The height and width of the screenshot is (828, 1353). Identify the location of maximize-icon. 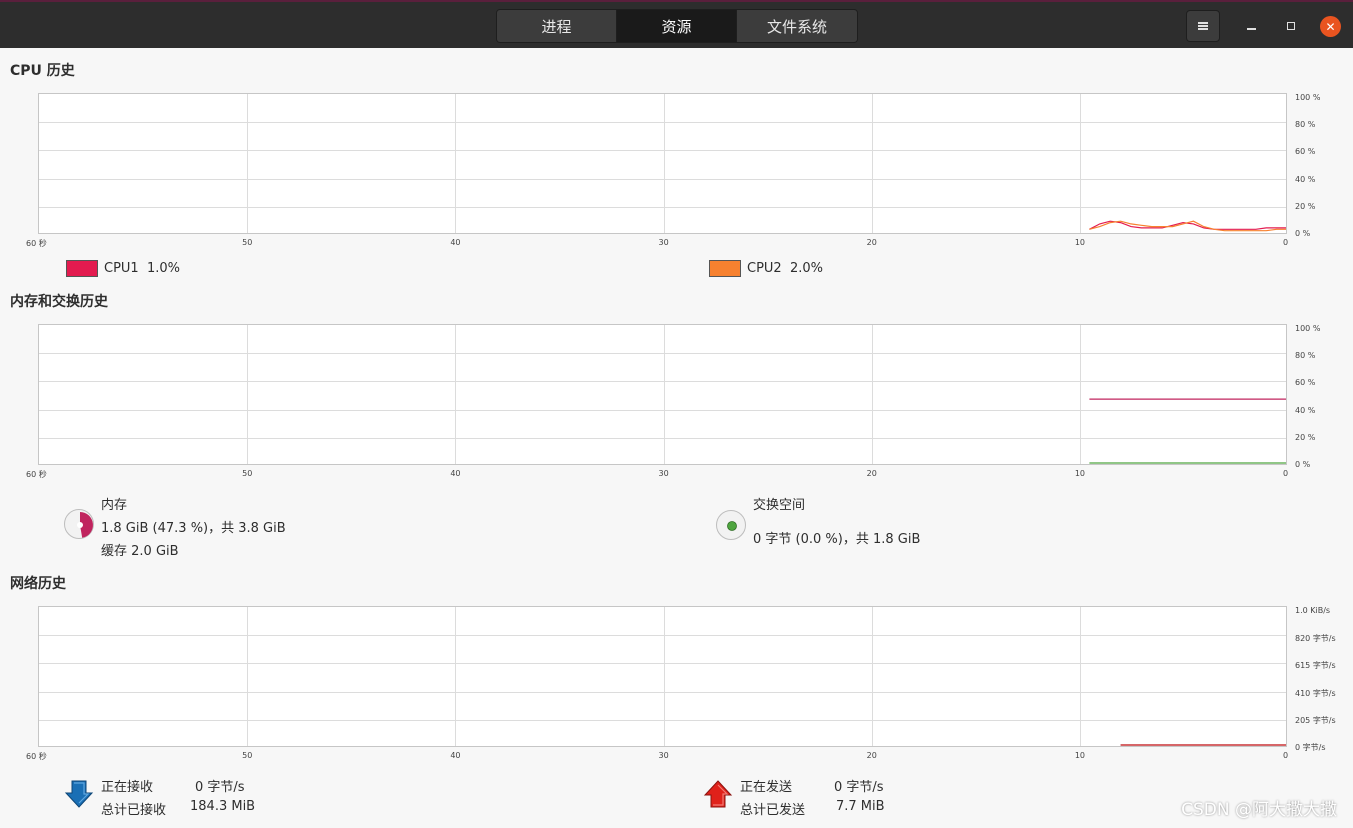
(1291, 26).